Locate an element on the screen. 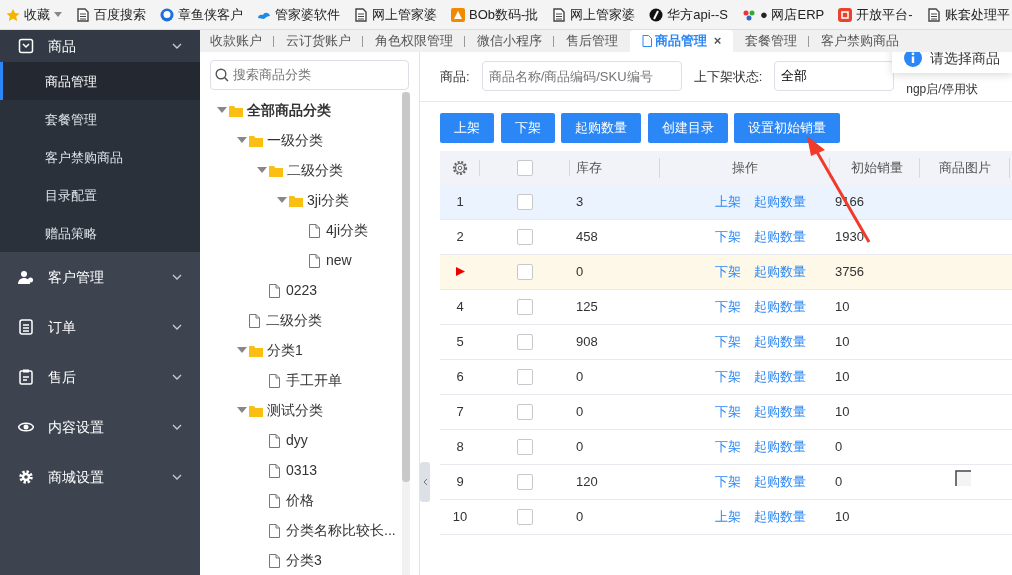 Image resolution: width=1012 pixels, height=575 pixels. sidebar-subitem: 赠品策略 is located at coordinates (100, 233).